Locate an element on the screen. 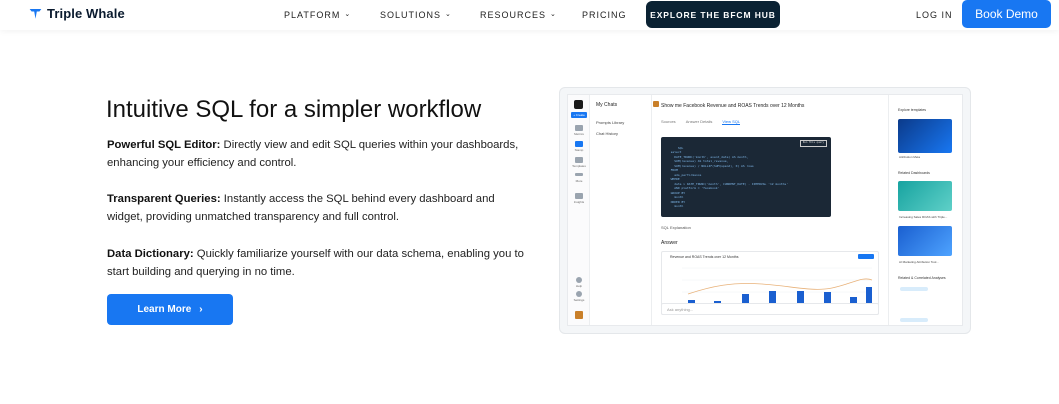 The image size is (1059, 404). feature-title: Transparent Queries: is located at coordinates (164, 199).